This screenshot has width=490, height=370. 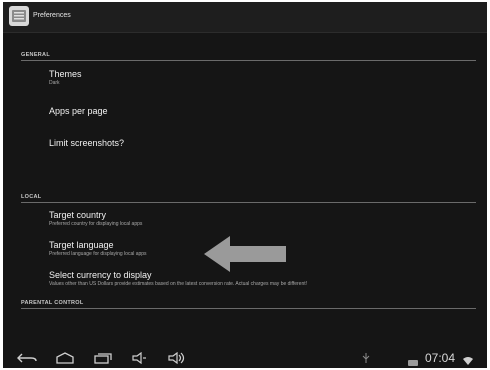 I want to click on pref-summary: Dark, so click(x=54, y=83).